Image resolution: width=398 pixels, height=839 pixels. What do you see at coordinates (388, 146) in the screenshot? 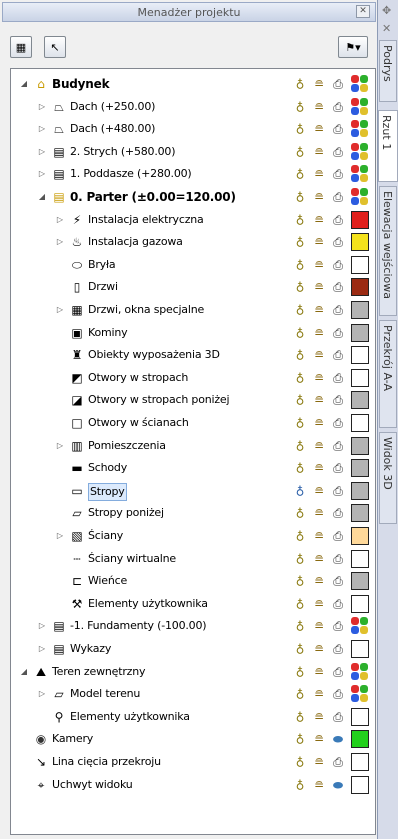
I see `side-tab: Rzut 1` at bounding box center [388, 146].